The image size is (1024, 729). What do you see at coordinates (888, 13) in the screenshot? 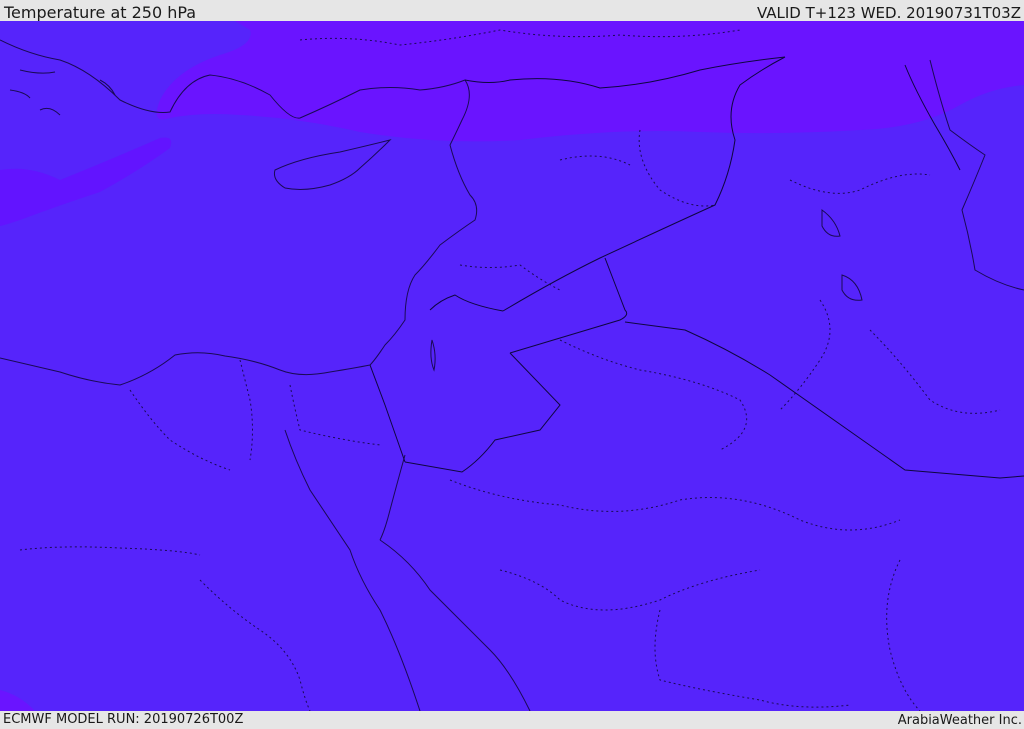
I see `valid-time-label: VALID T+123 WED. 20190731T03Z` at bounding box center [888, 13].